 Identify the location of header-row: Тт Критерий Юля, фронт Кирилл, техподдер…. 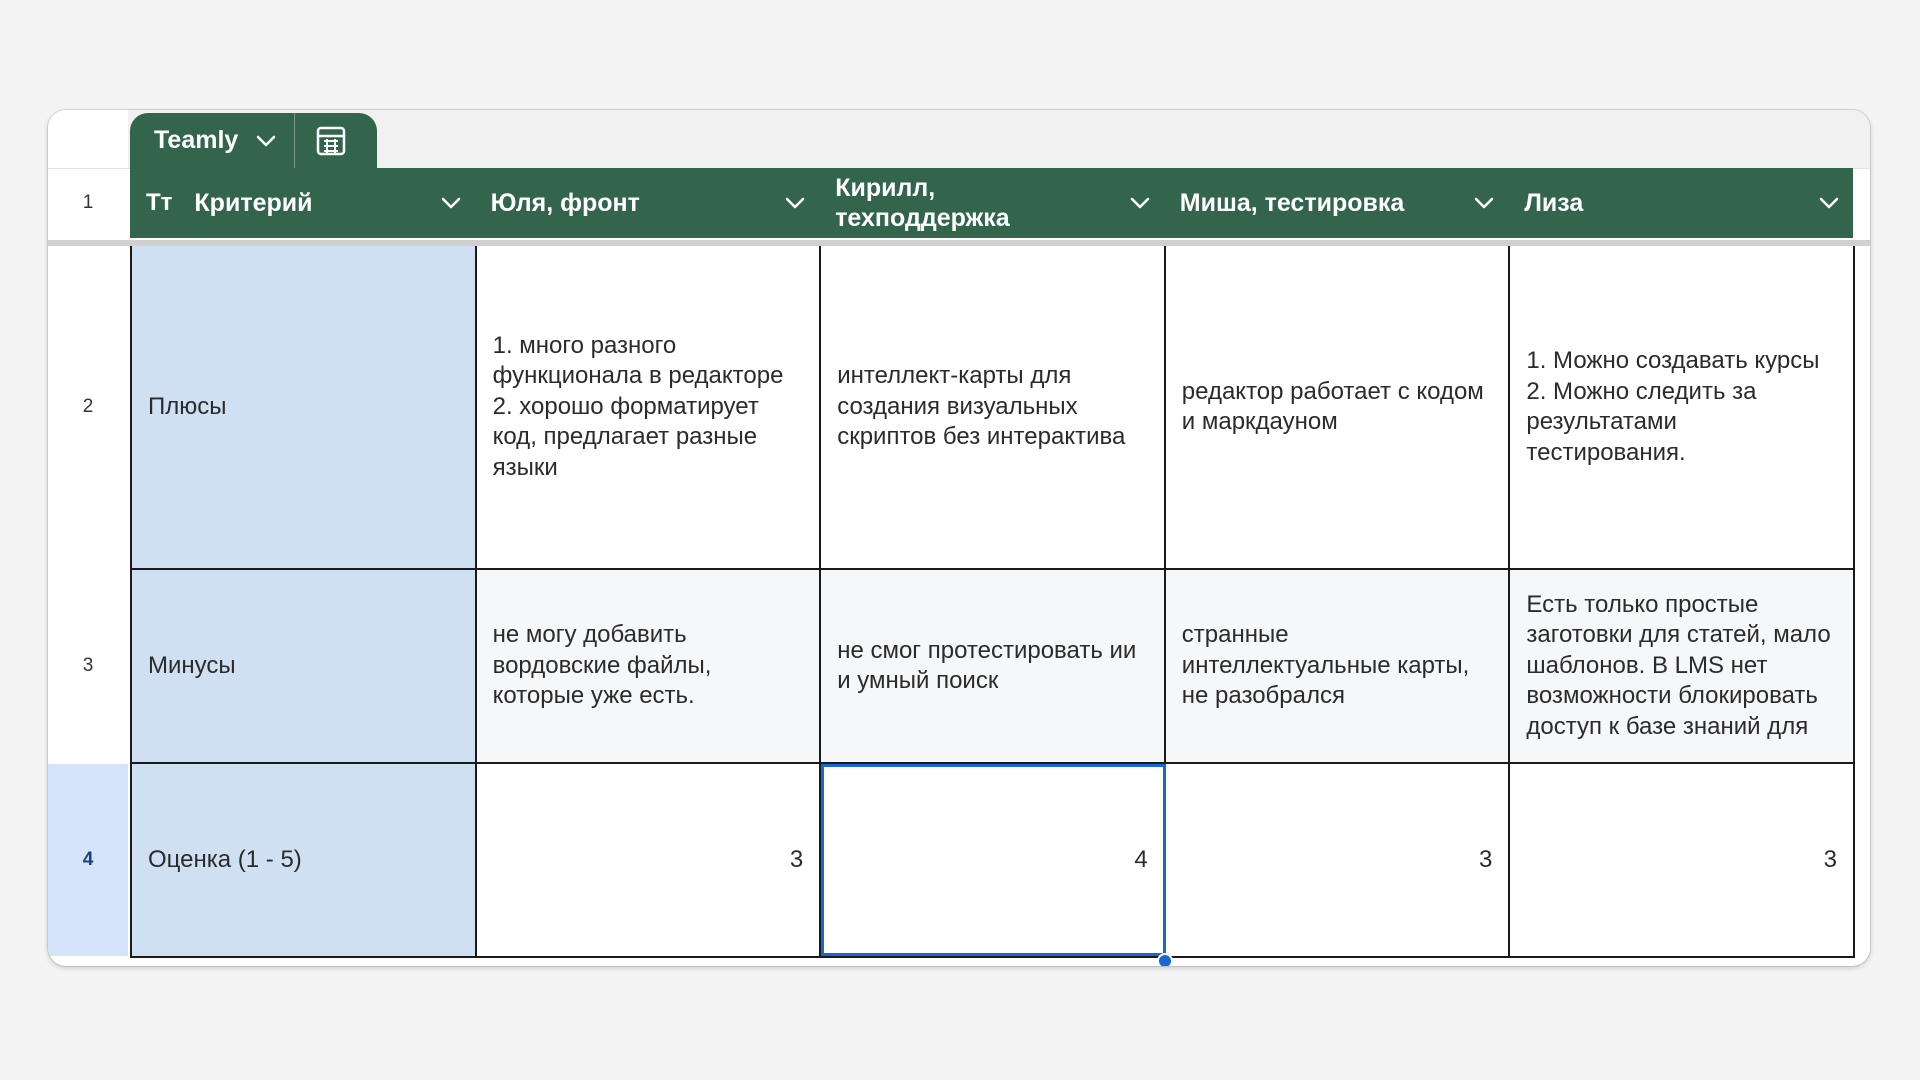
(991, 203).